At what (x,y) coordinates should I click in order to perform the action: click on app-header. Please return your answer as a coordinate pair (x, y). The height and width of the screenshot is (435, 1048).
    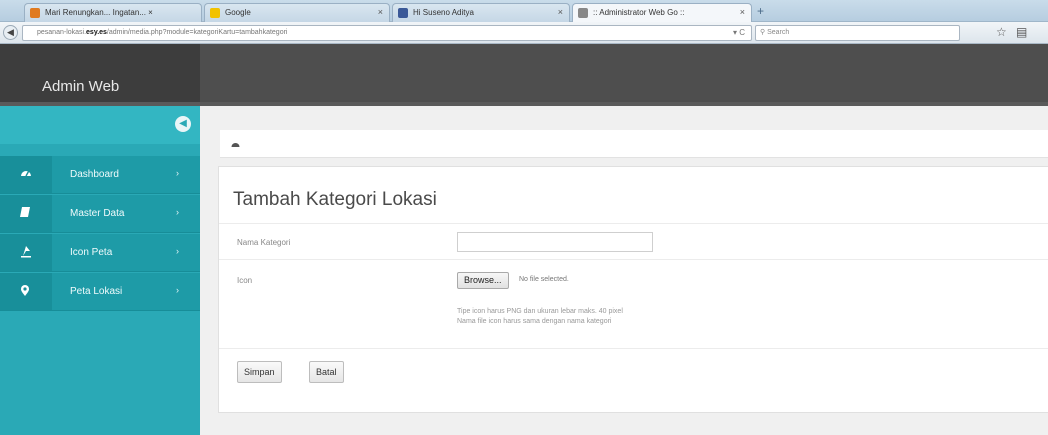
    Looking at the image, I should click on (624, 73).